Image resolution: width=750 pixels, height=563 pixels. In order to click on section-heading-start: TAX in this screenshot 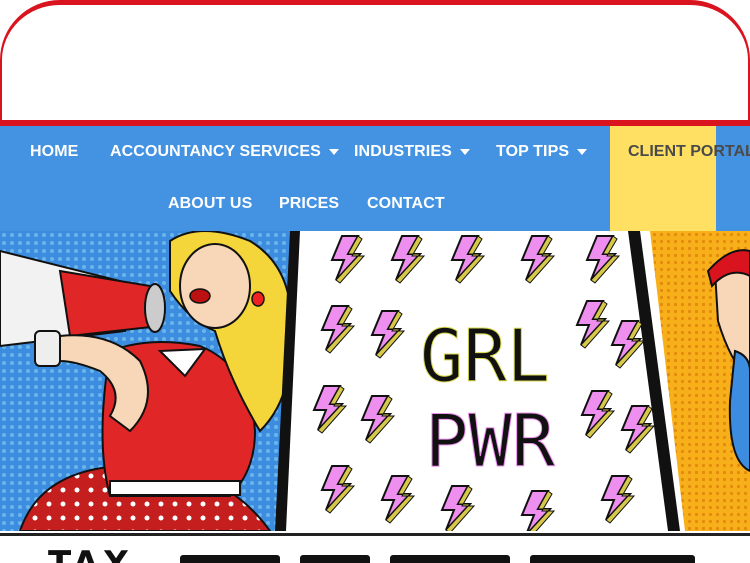, I will do `click(90, 555)`.